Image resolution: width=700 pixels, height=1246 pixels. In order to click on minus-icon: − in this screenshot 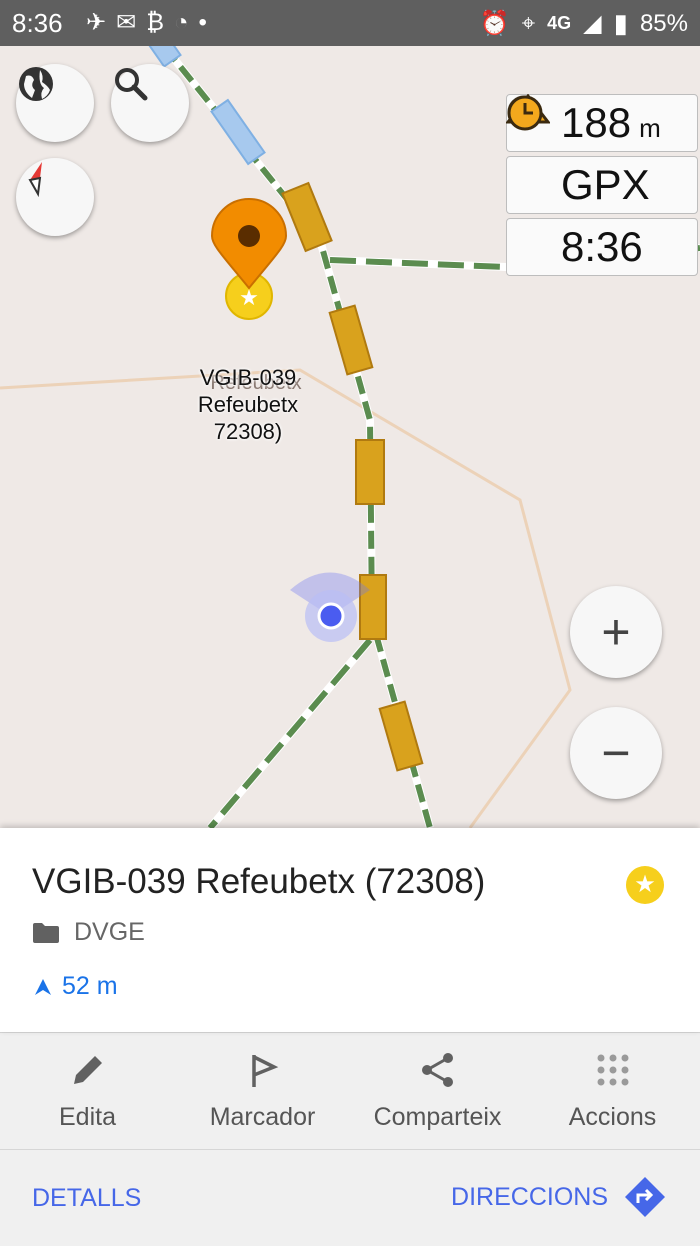, I will do `click(616, 753)`.